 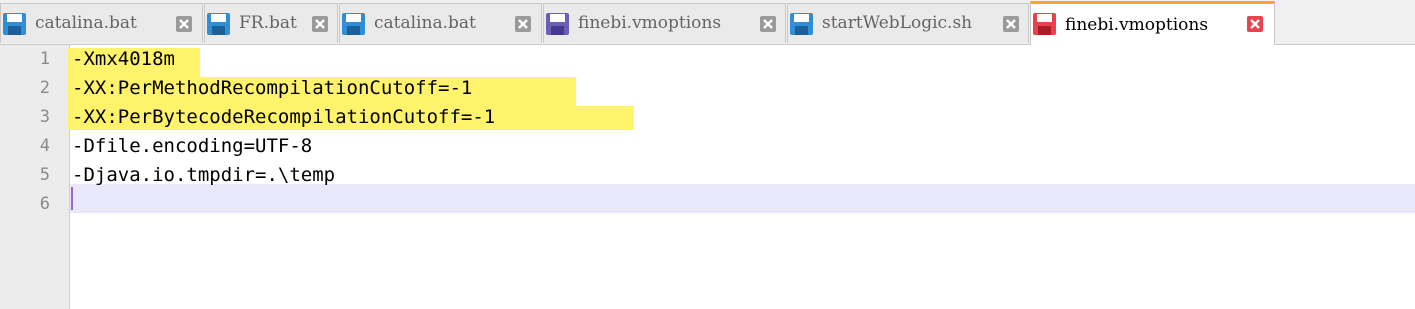 What do you see at coordinates (897, 23) in the screenshot?
I see `tab-label: startWebLogic.sh` at bounding box center [897, 23].